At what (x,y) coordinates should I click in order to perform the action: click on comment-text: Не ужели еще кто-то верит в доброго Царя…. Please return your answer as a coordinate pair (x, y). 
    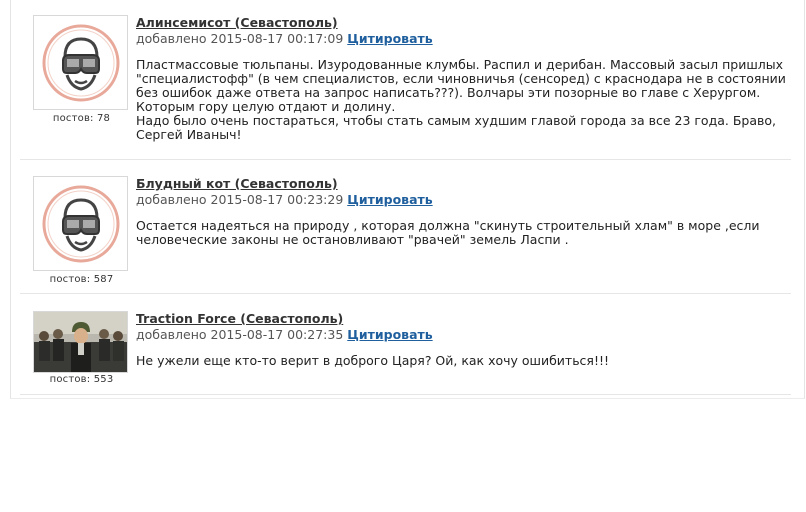
    Looking at the image, I should click on (461, 361).